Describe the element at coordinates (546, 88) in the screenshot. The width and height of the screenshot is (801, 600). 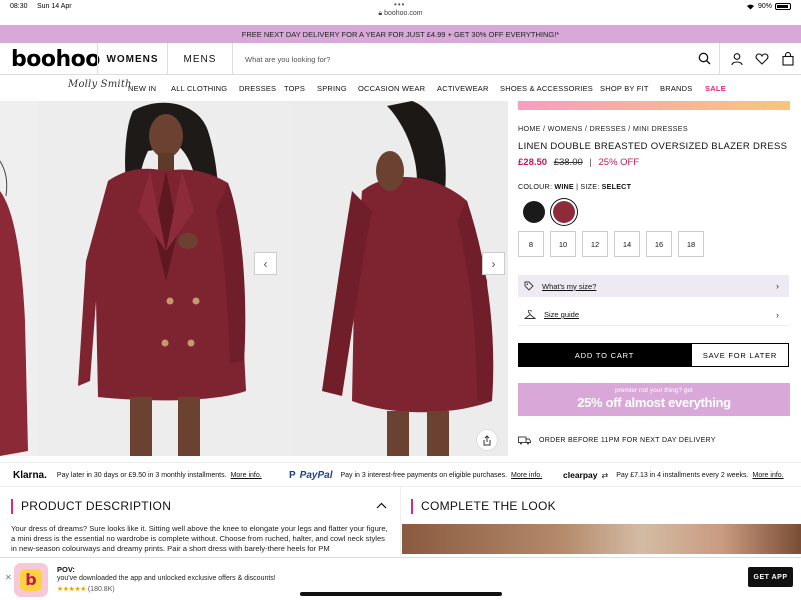
I see `nav-item-shoes-accessories: SHOES & ACCESSORIES` at that location.